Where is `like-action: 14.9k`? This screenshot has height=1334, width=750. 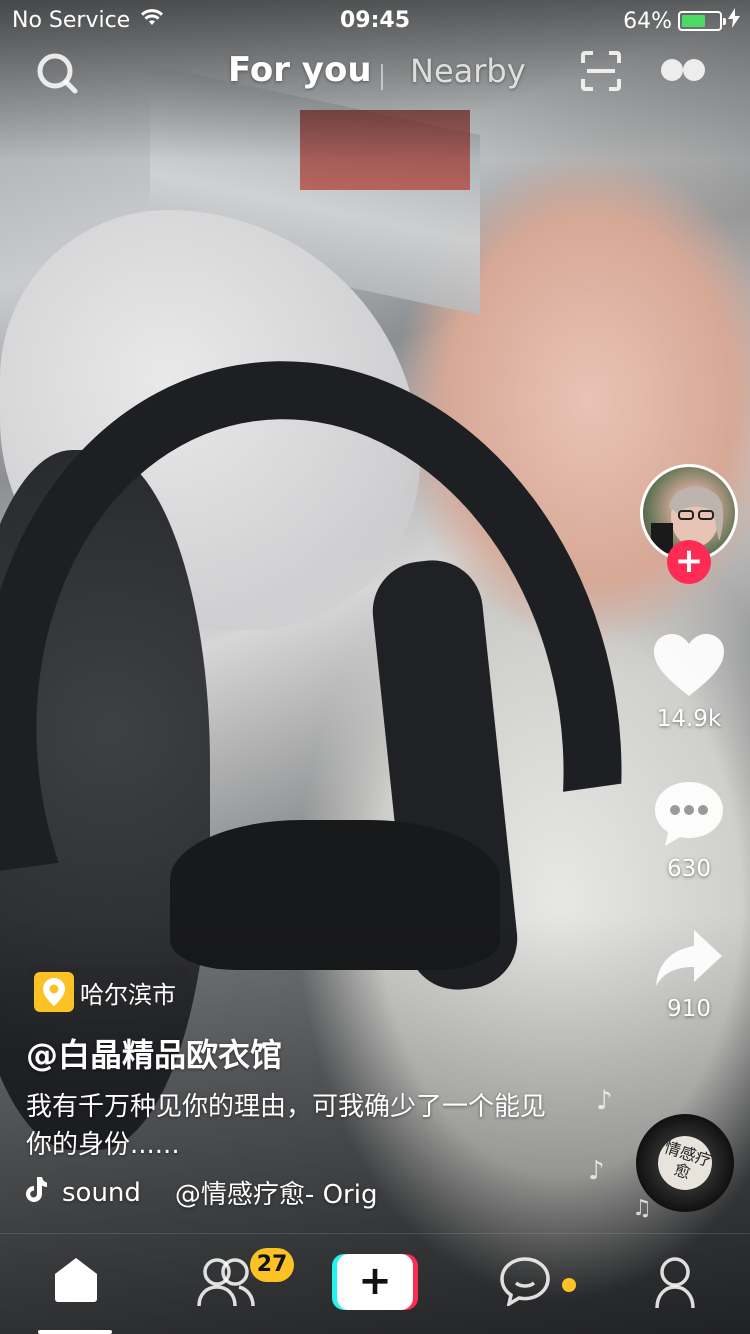 like-action: 14.9k is located at coordinates (689, 682).